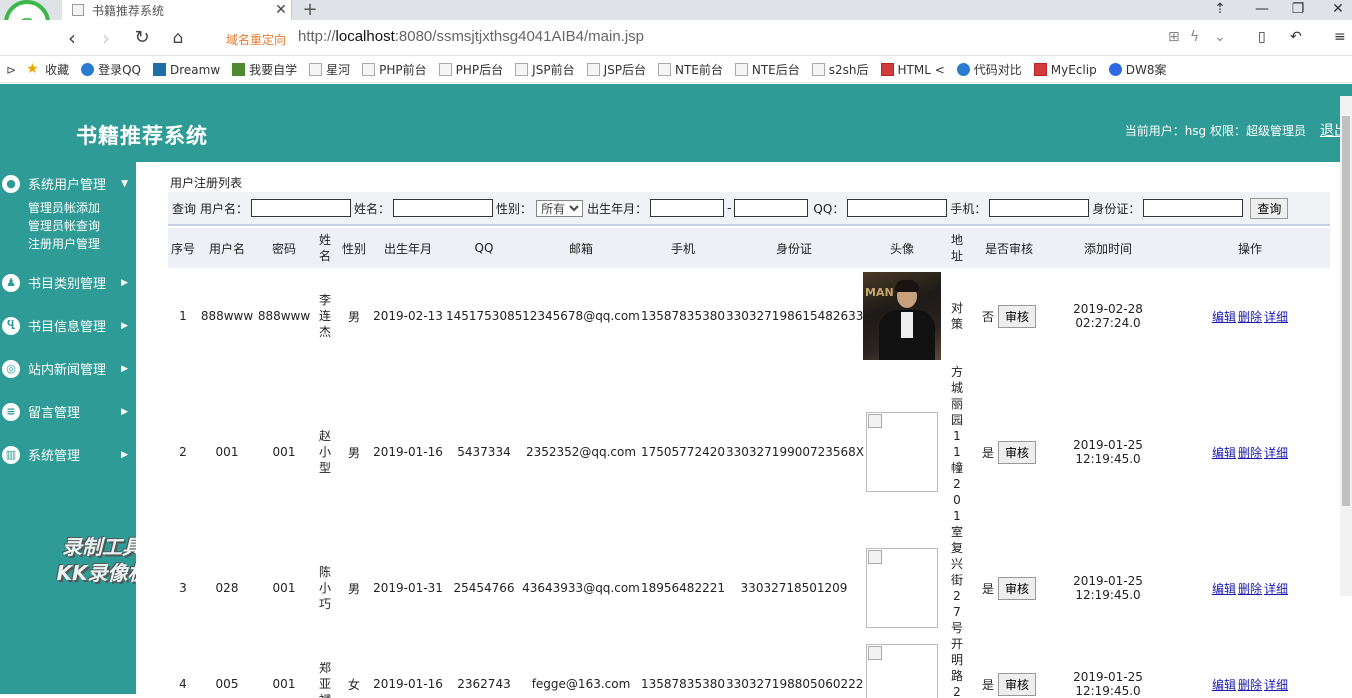 The image size is (1352, 698). I want to click on page-icon, so click(664, 69).